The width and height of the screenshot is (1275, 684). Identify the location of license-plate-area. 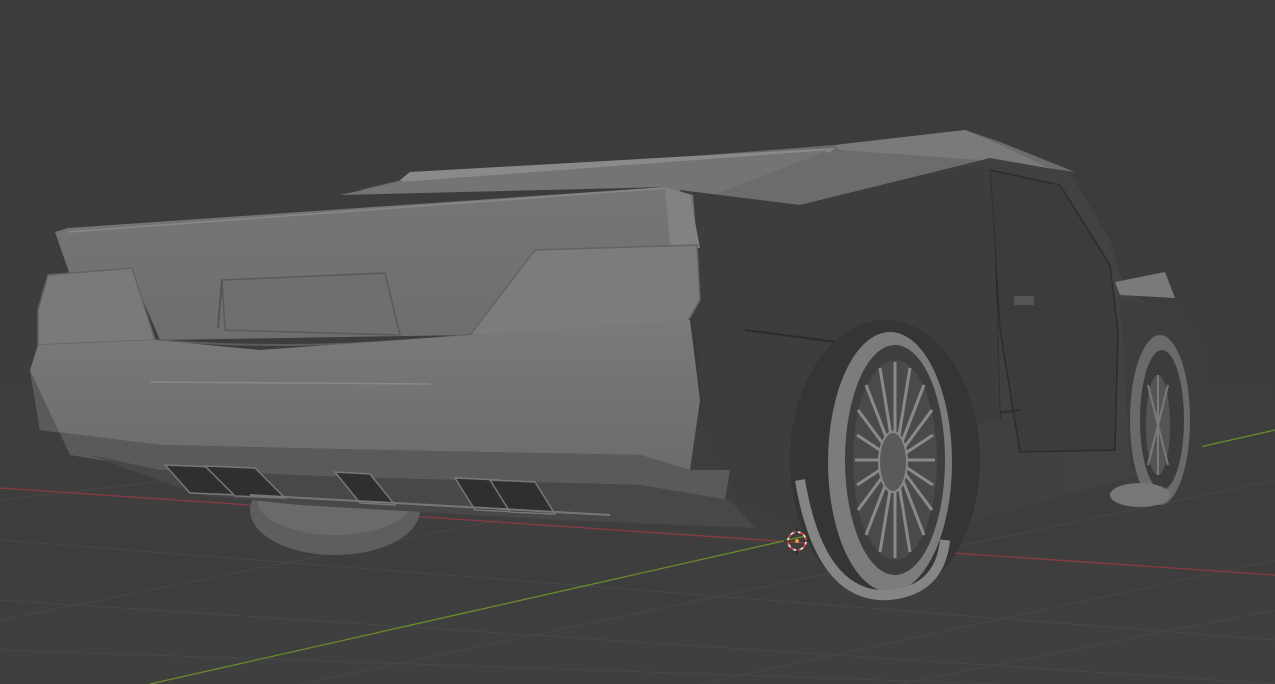
(311, 304).